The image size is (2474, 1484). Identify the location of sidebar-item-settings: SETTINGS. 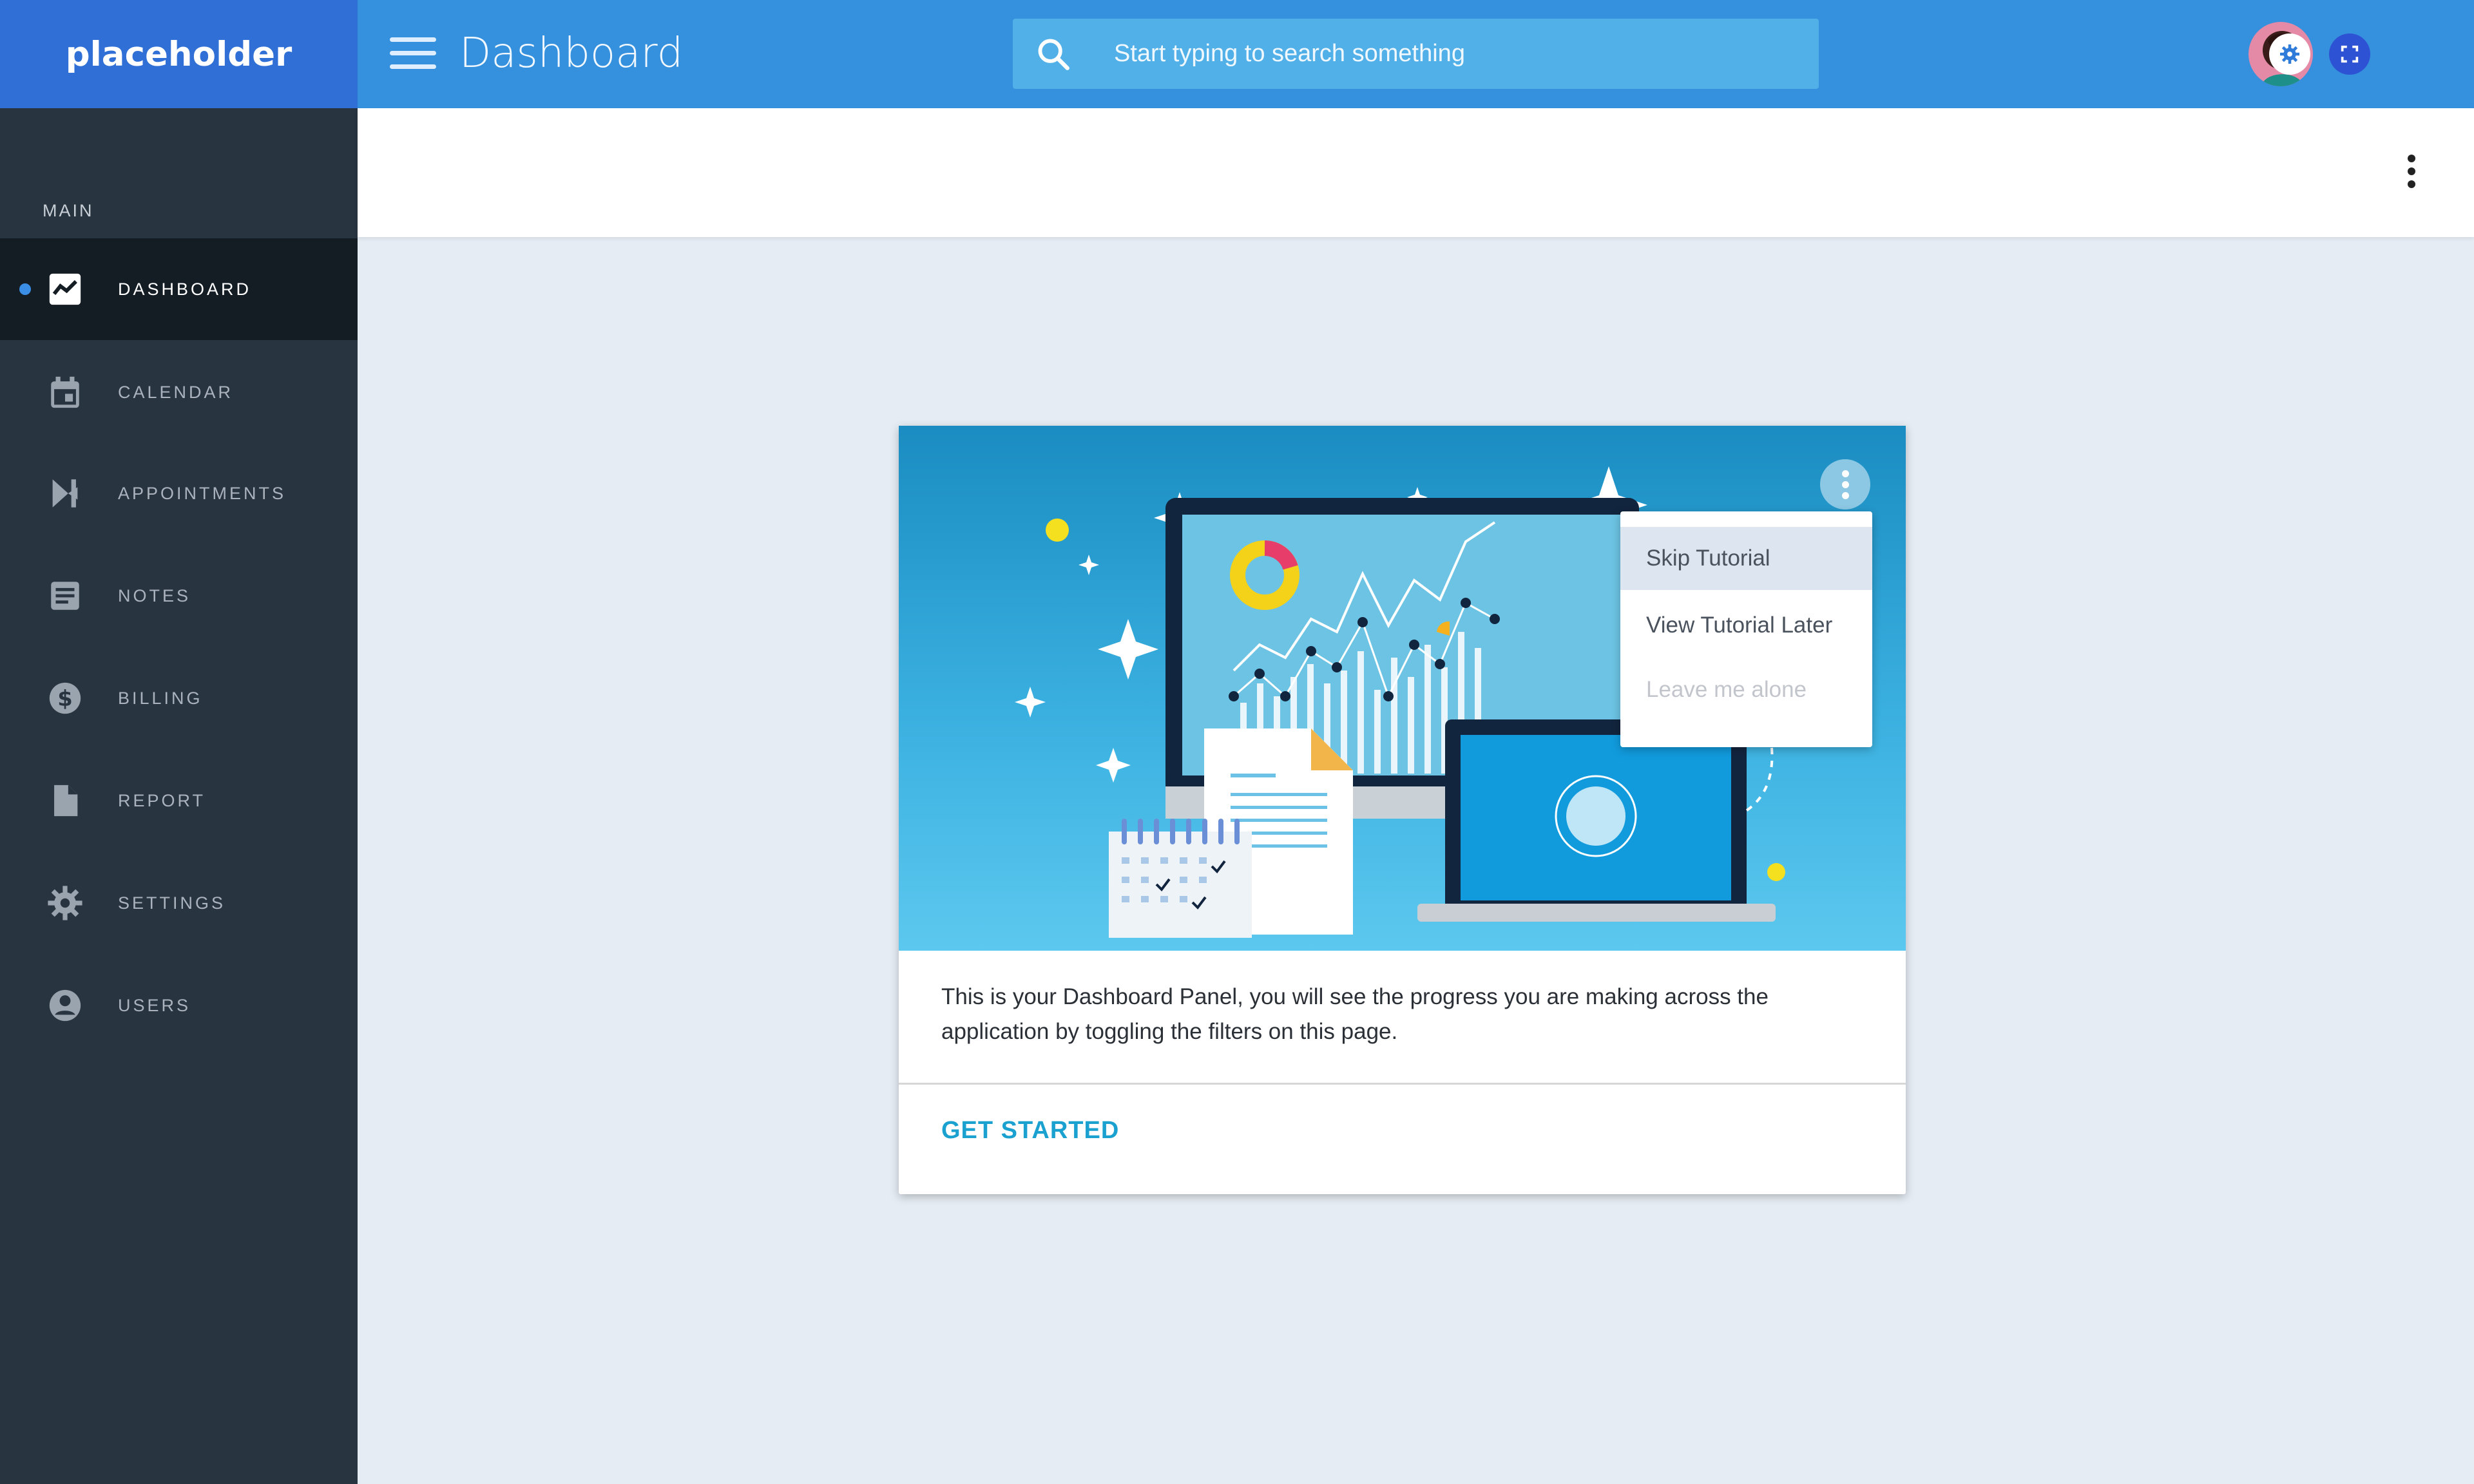
(179, 903).